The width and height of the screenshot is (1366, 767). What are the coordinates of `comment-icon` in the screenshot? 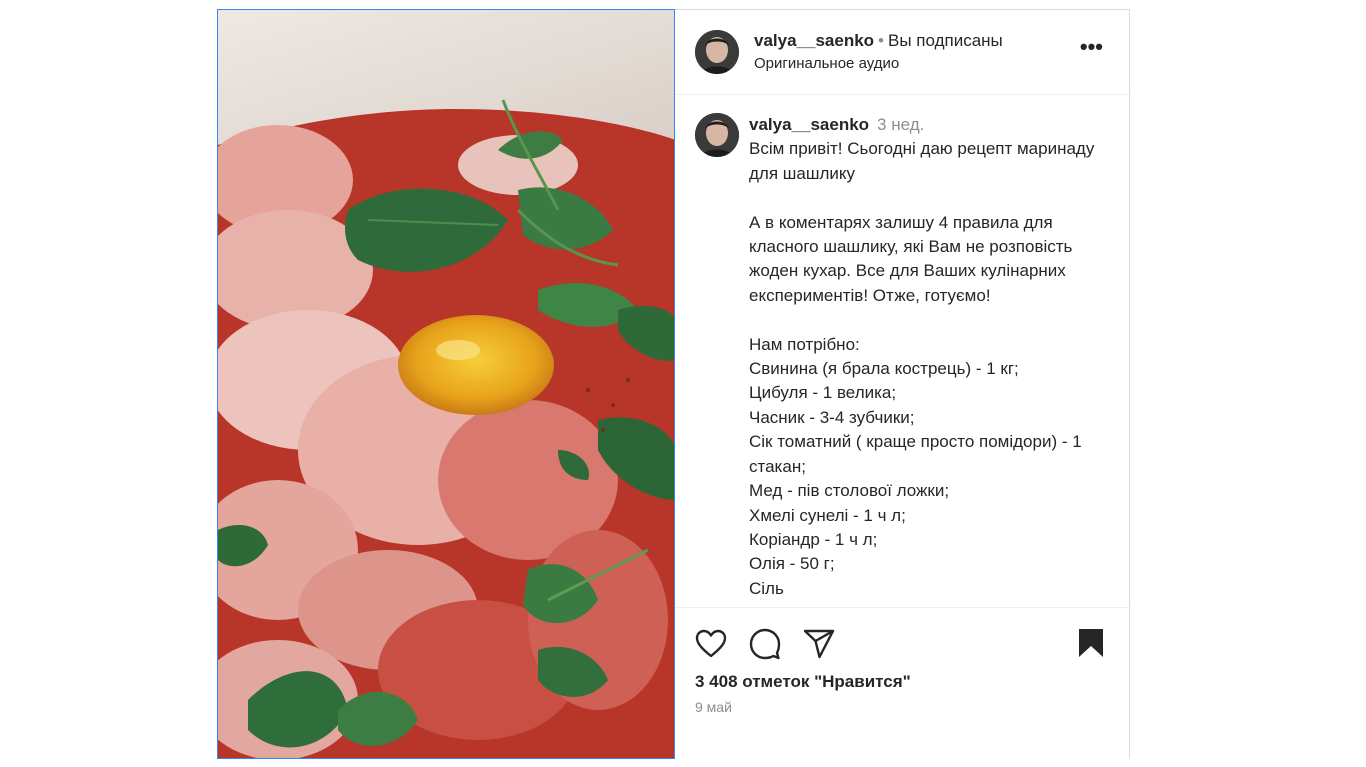 It's located at (765, 644).